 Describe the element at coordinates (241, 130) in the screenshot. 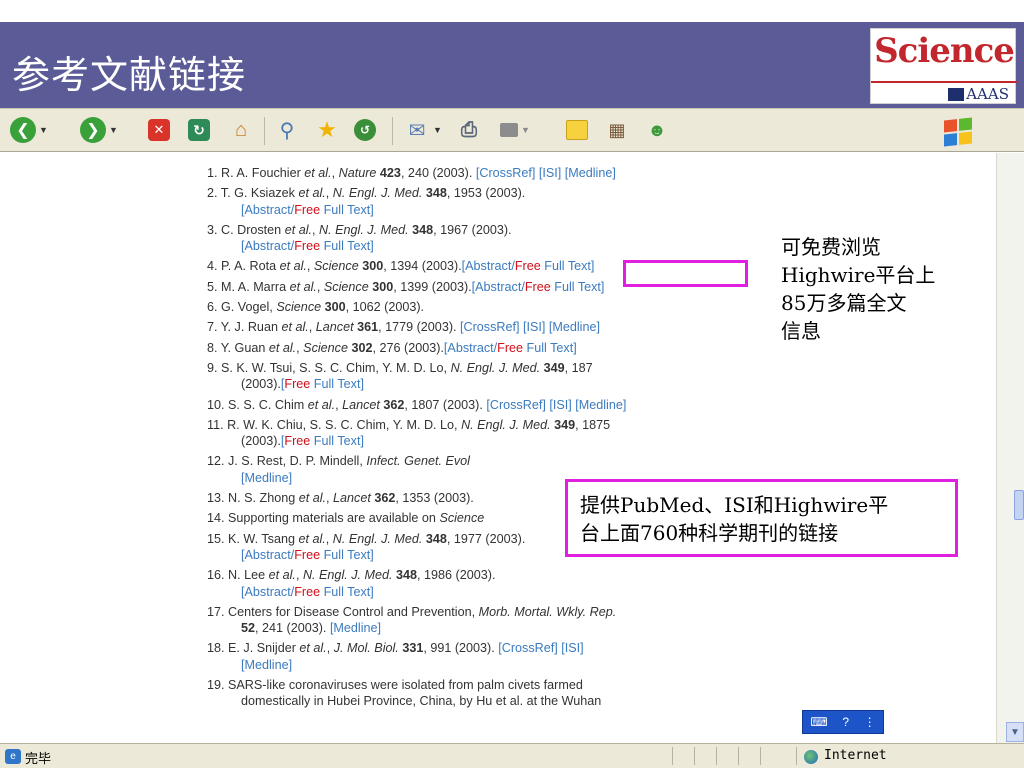

I see `home-button: ⌂` at that location.